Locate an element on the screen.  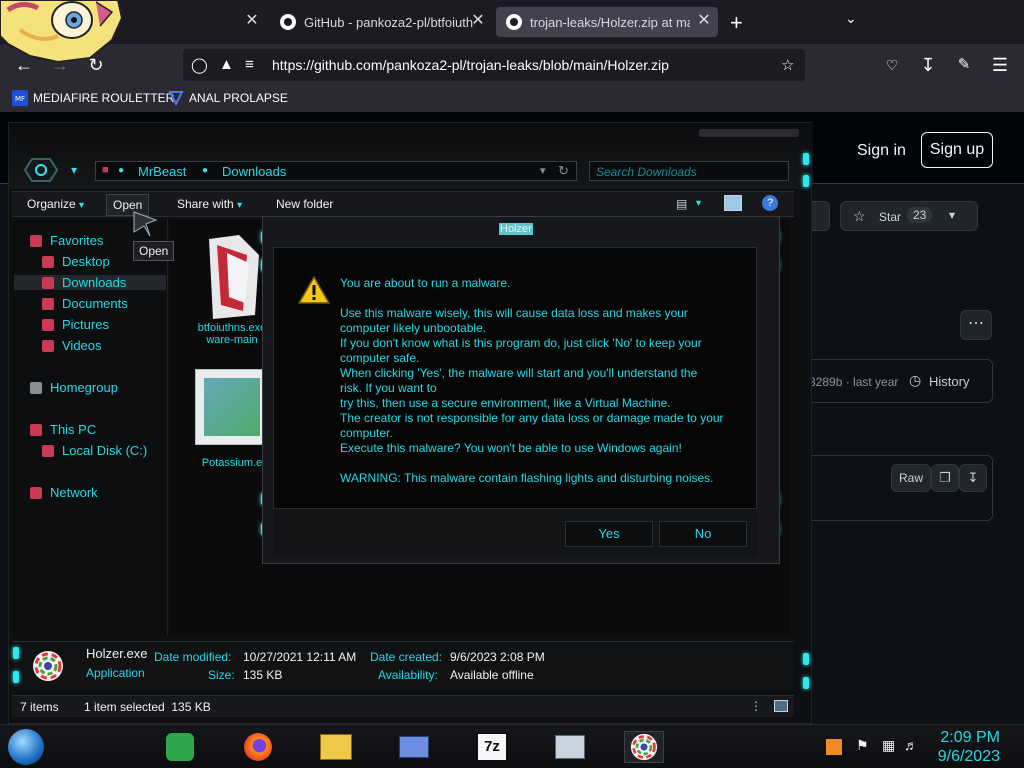
file-name: Holzer.exe is located at coordinates (117, 653).